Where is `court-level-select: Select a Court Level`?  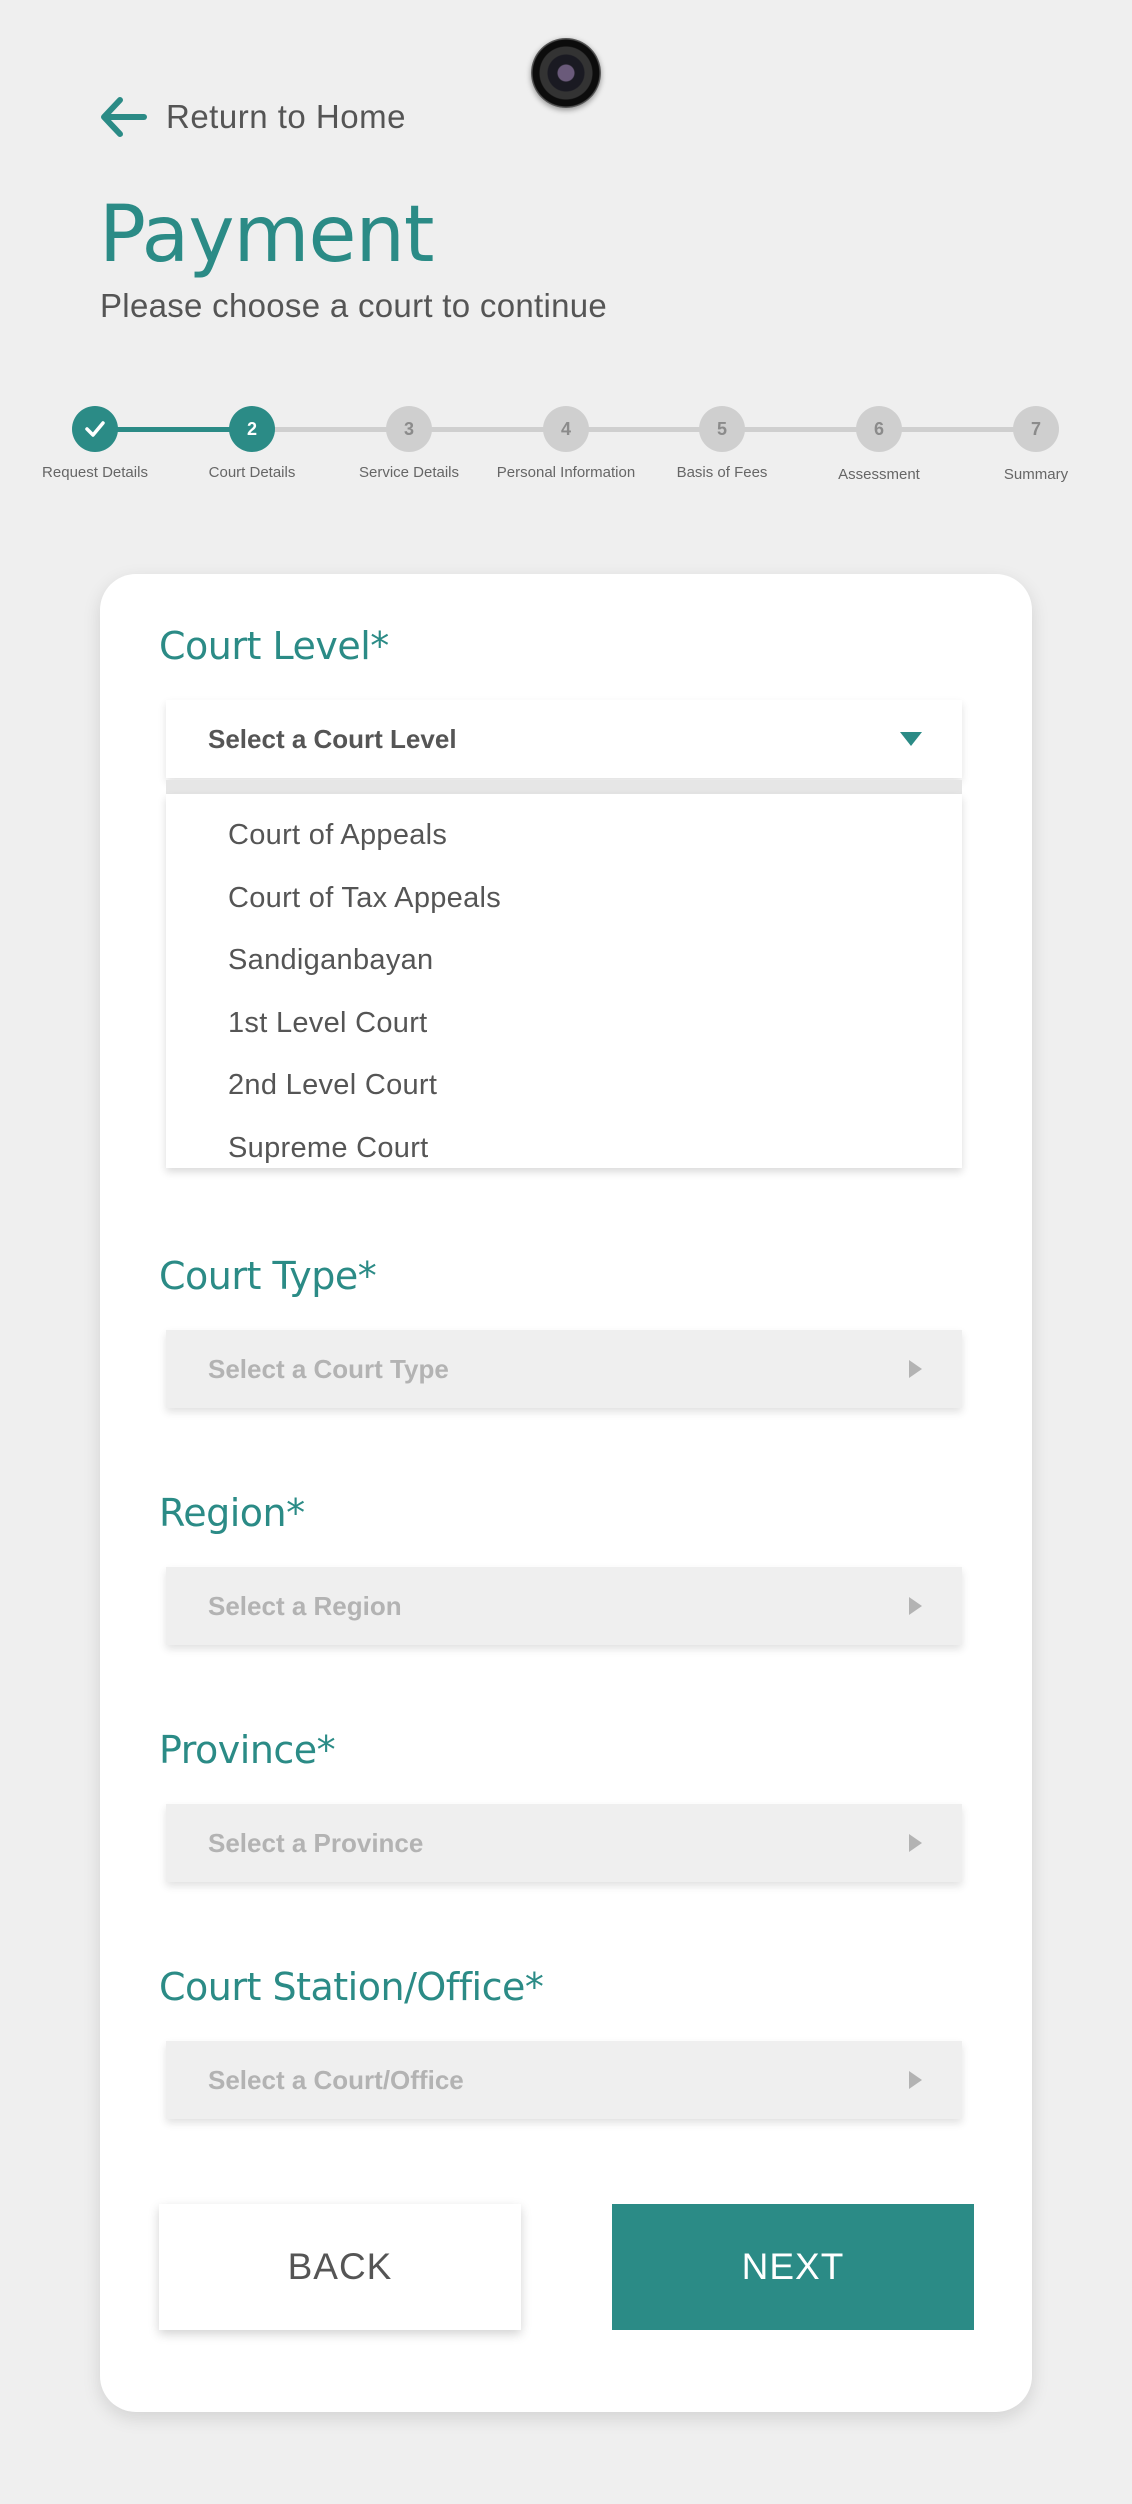
court-level-select: Select a Court Level is located at coordinates (564, 739).